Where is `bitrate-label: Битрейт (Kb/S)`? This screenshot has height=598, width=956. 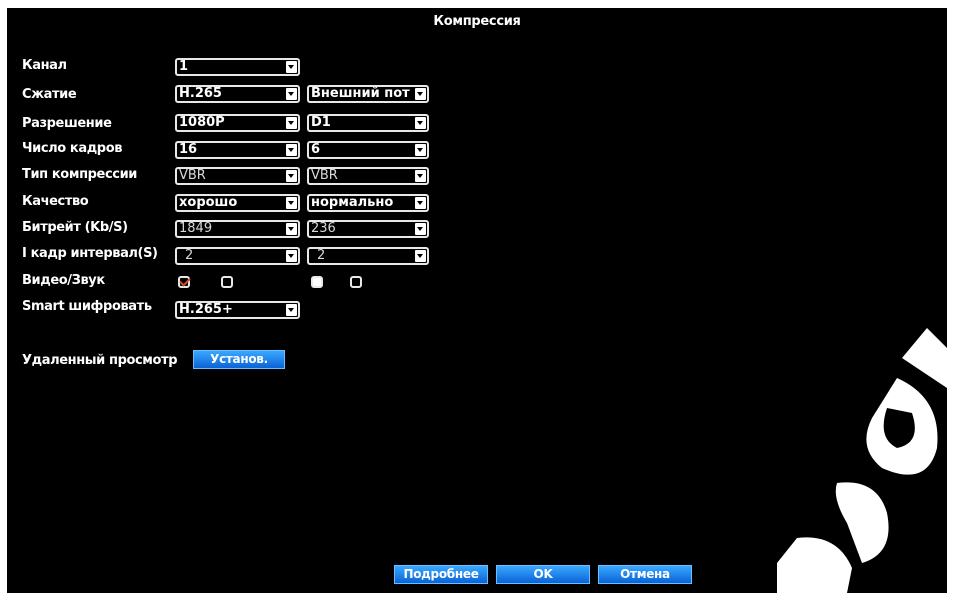
bitrate-label: Битрейт (Kb/S) is located at coordinates (75, 227).